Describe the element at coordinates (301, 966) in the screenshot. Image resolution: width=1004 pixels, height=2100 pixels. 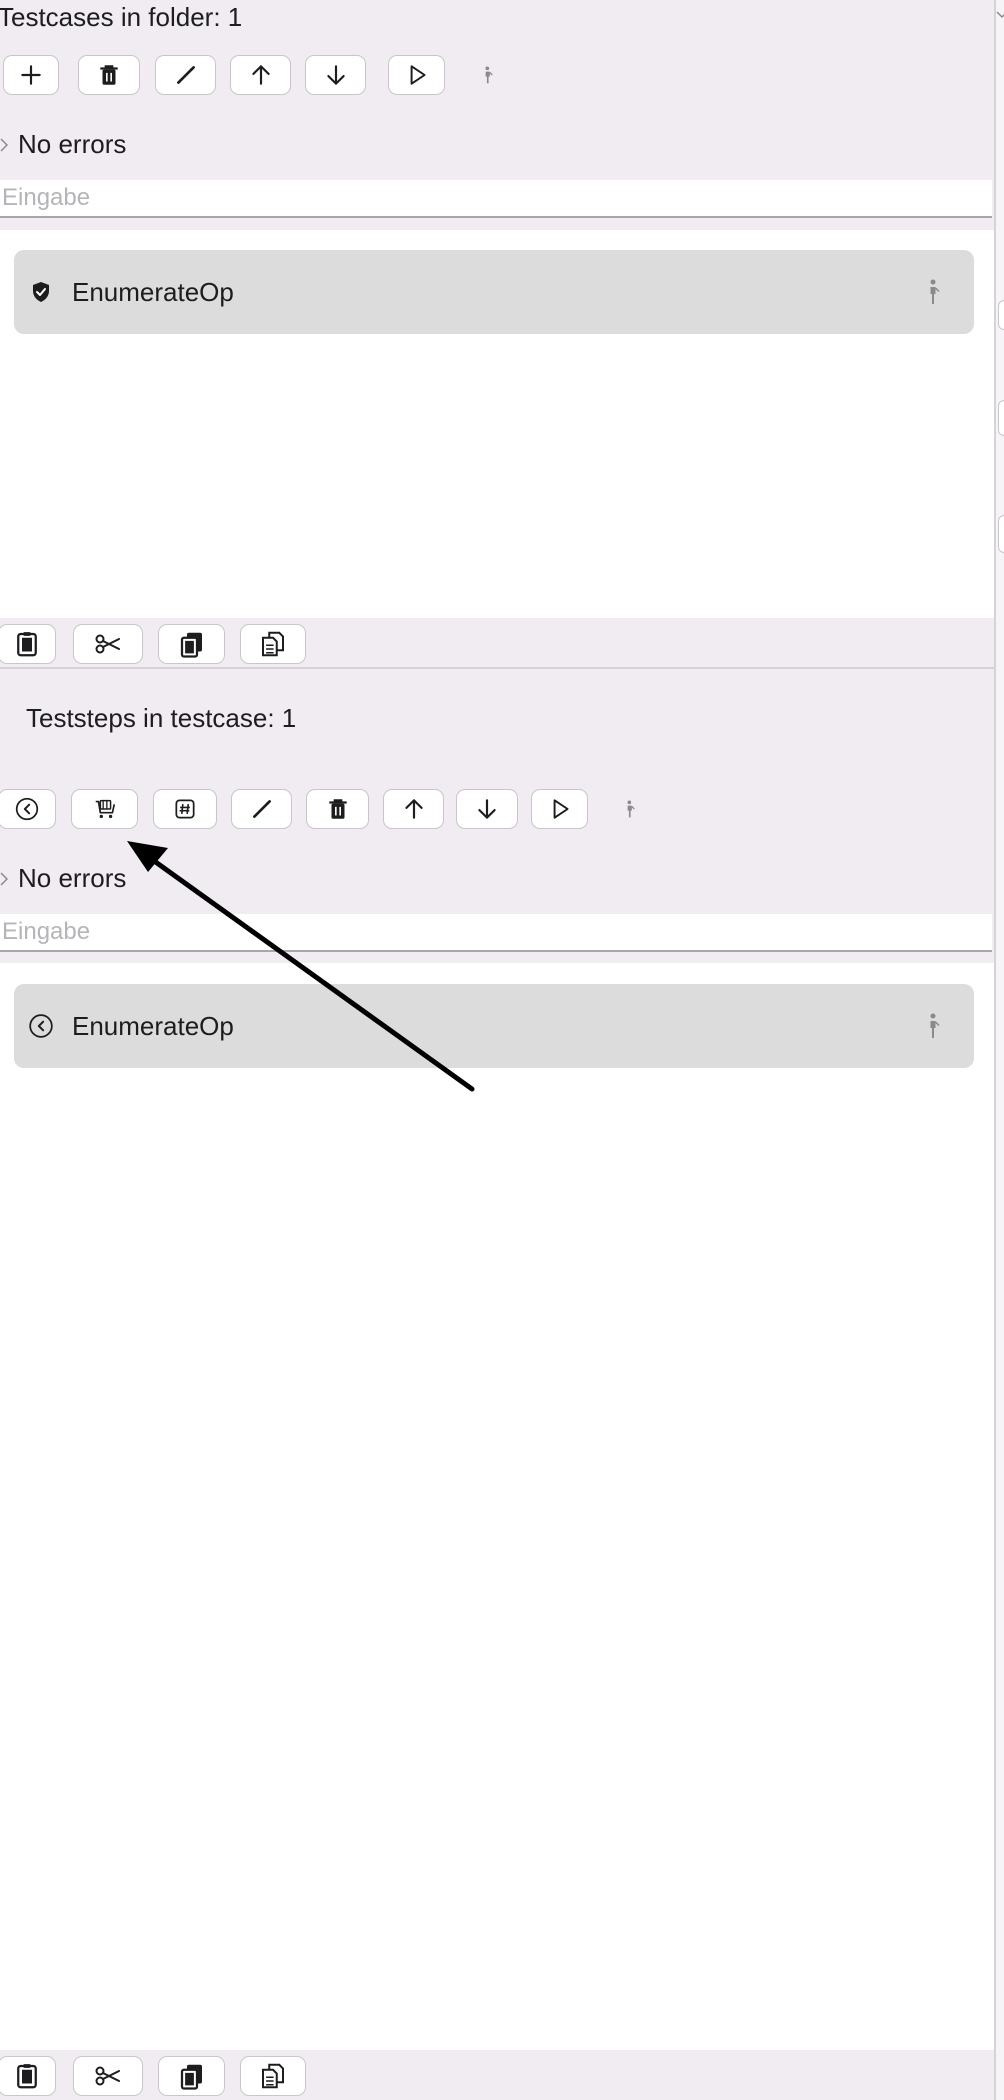
I see `annotation-arrow-icon` at that location.